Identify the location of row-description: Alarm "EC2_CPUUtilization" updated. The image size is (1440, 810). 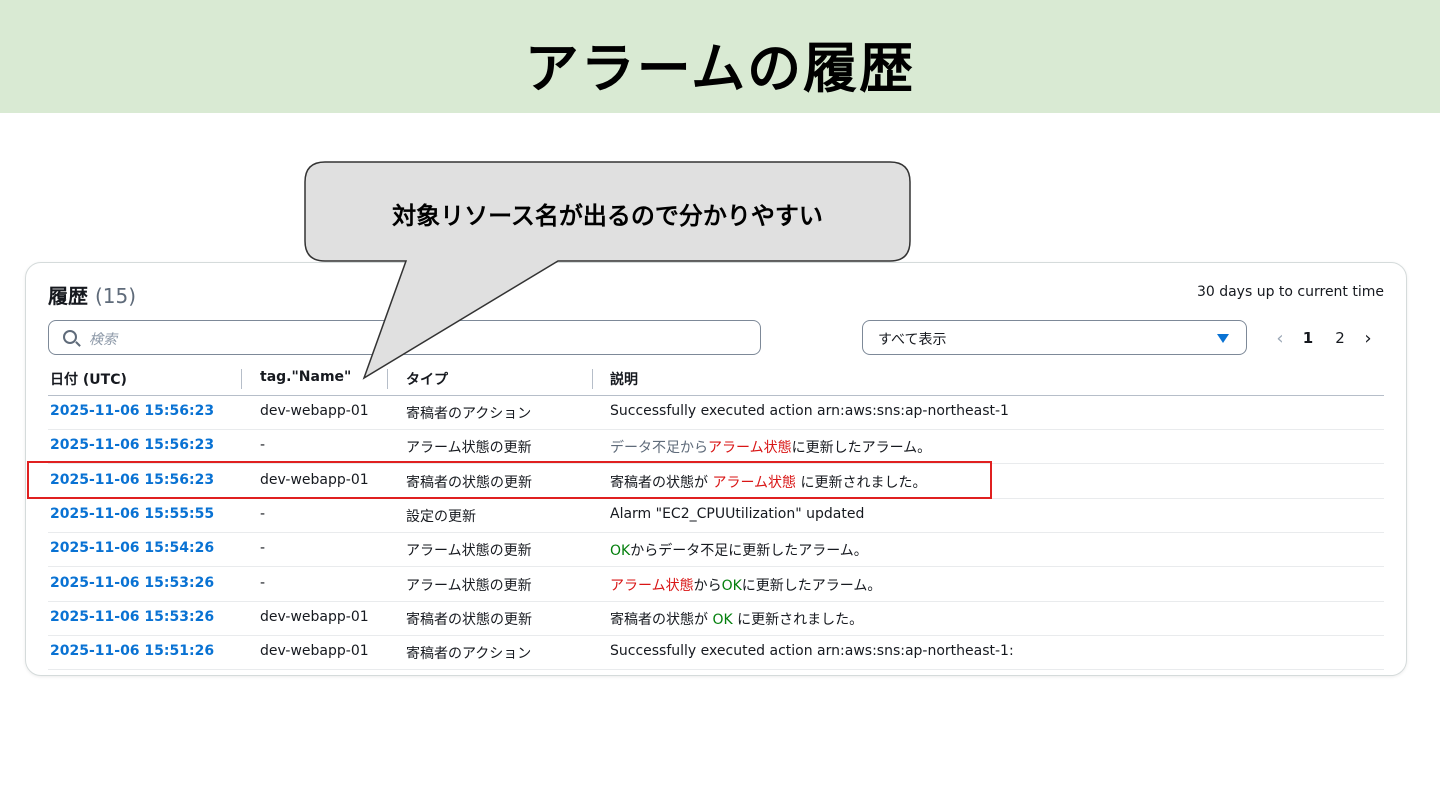
(737, 514).